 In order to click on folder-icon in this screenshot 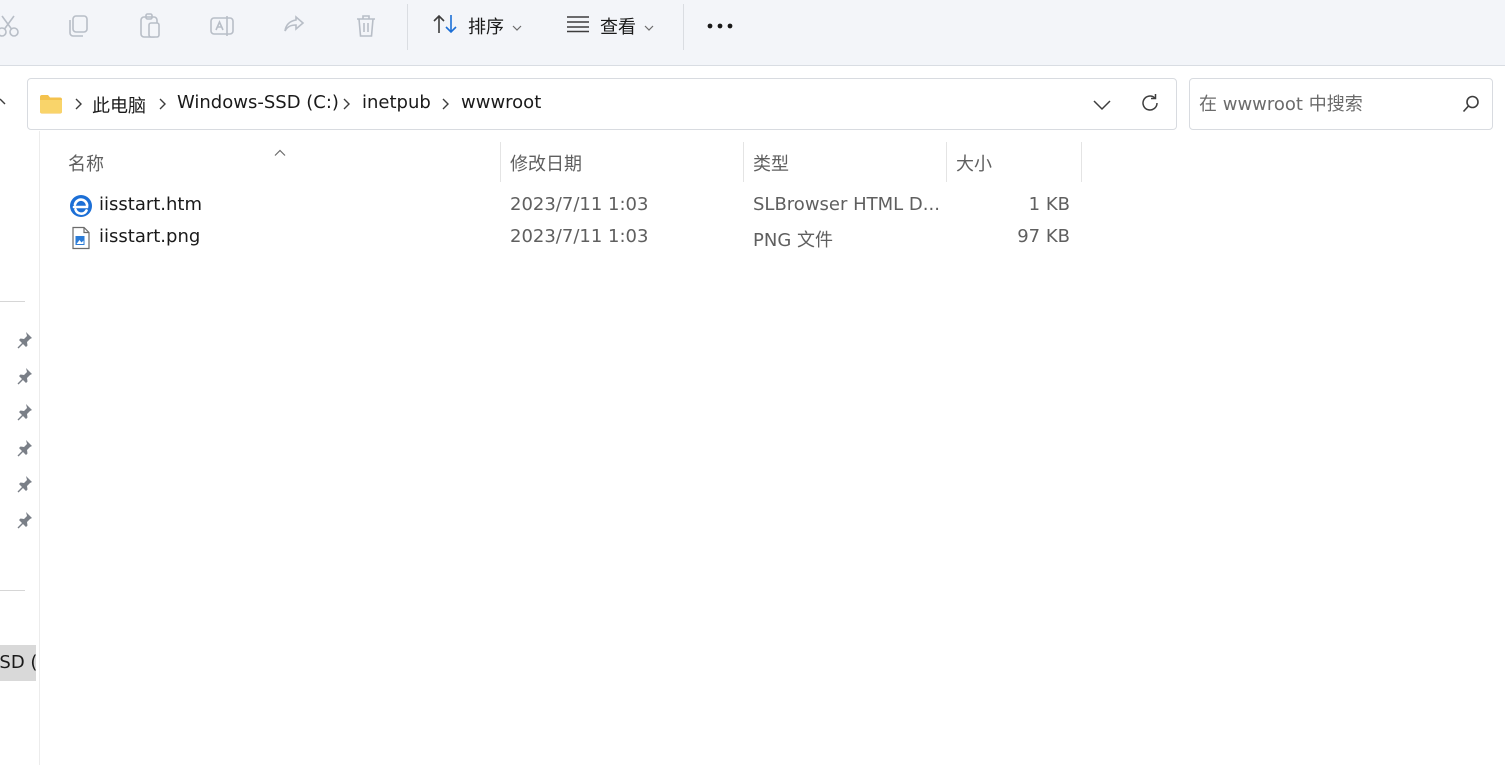, I will do `click(51, 106)`.